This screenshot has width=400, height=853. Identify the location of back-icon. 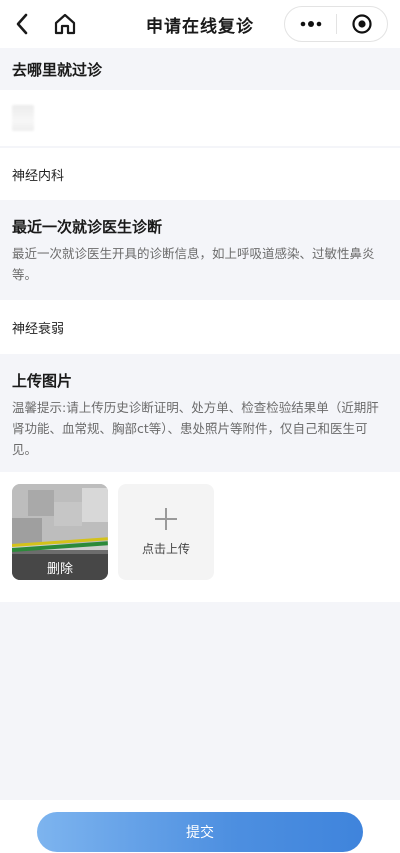
(22, 24).